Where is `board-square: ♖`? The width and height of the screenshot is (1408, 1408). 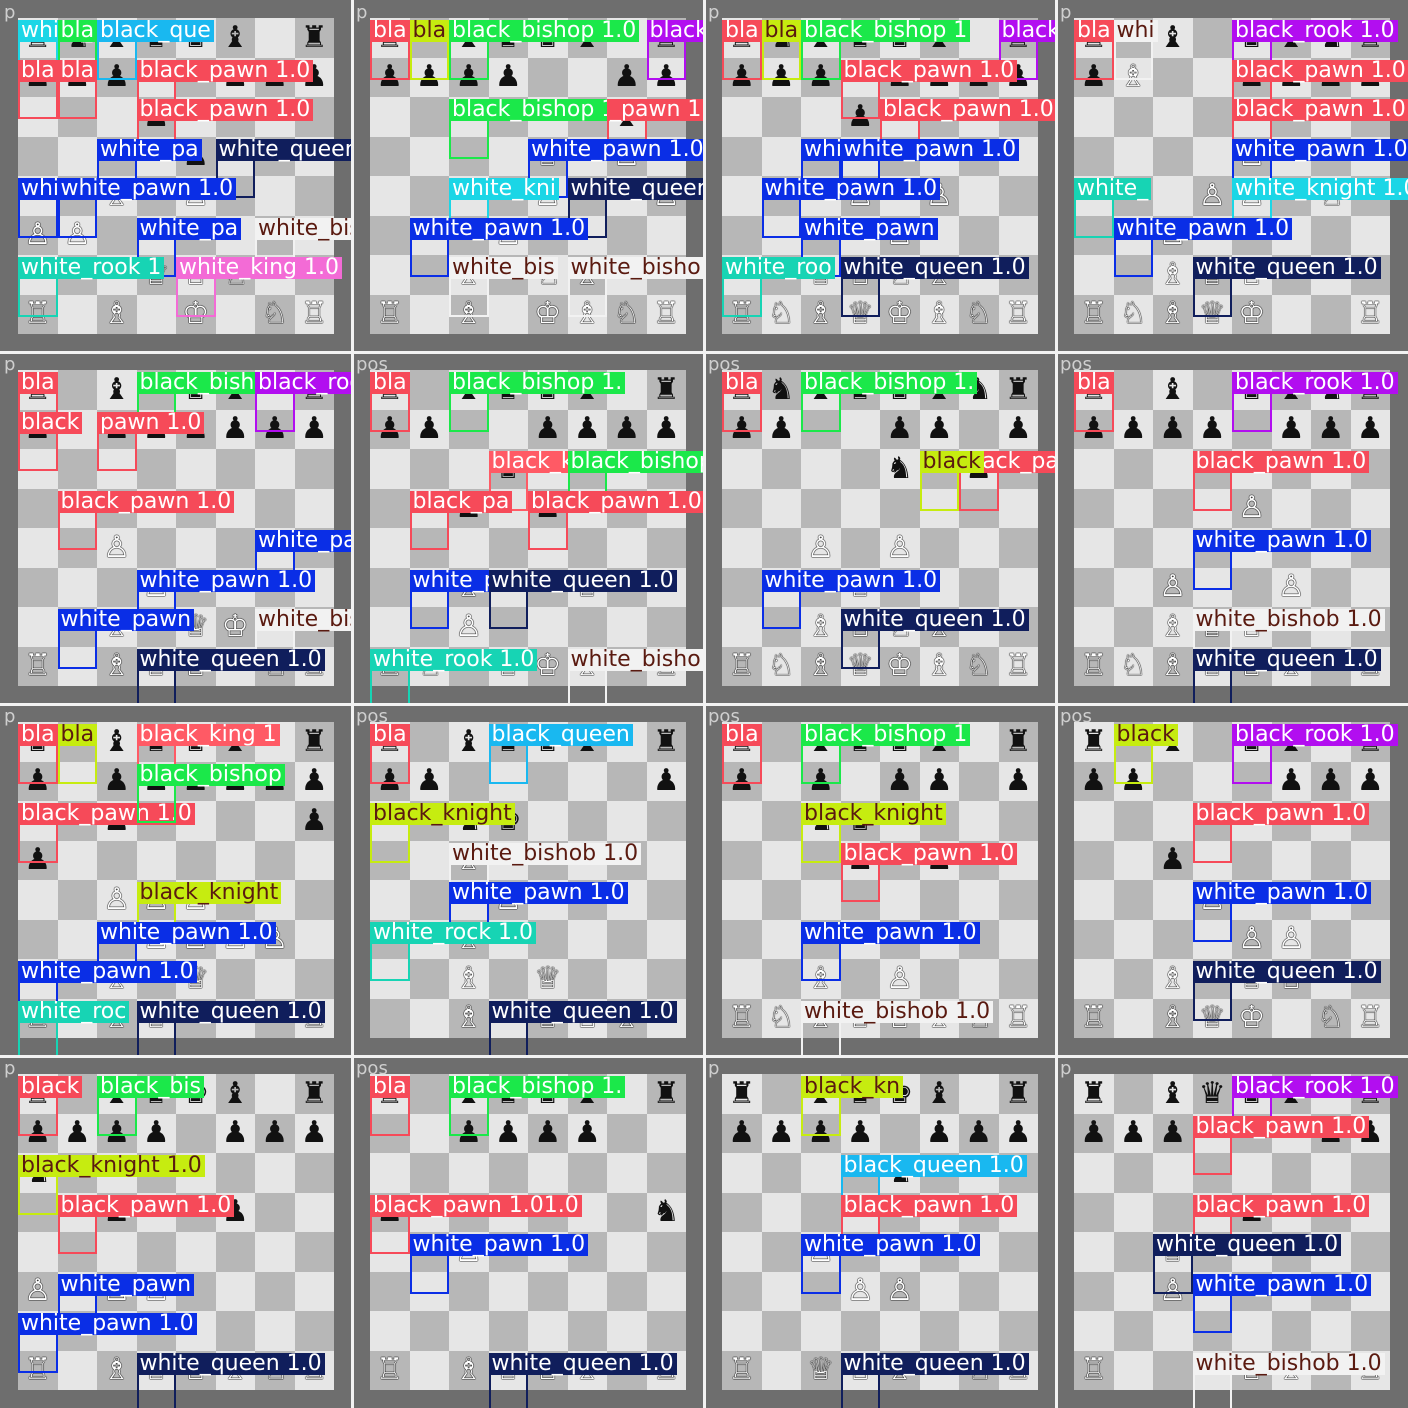 board-square: ♖ is located at coordinates (1370, 1018).